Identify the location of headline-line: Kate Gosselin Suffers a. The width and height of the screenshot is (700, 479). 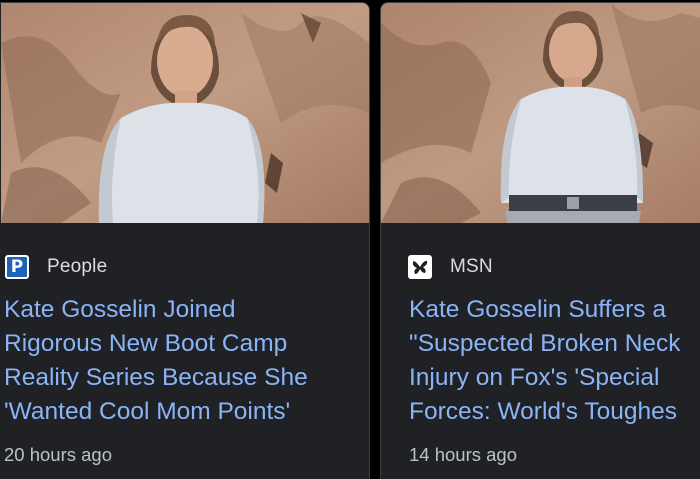
(537, 309).